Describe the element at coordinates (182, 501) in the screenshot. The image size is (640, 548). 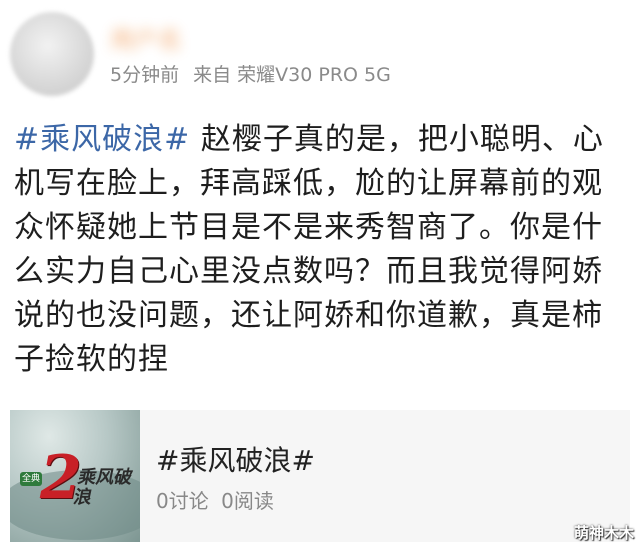
I see `discussion-count: 0讨论` at that location.